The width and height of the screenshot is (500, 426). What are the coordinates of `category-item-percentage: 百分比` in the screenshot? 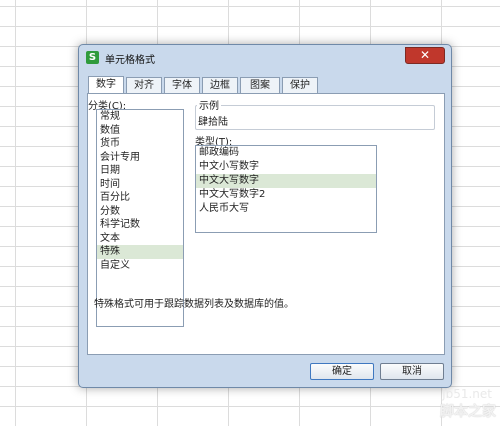 It's located at (140, 198).